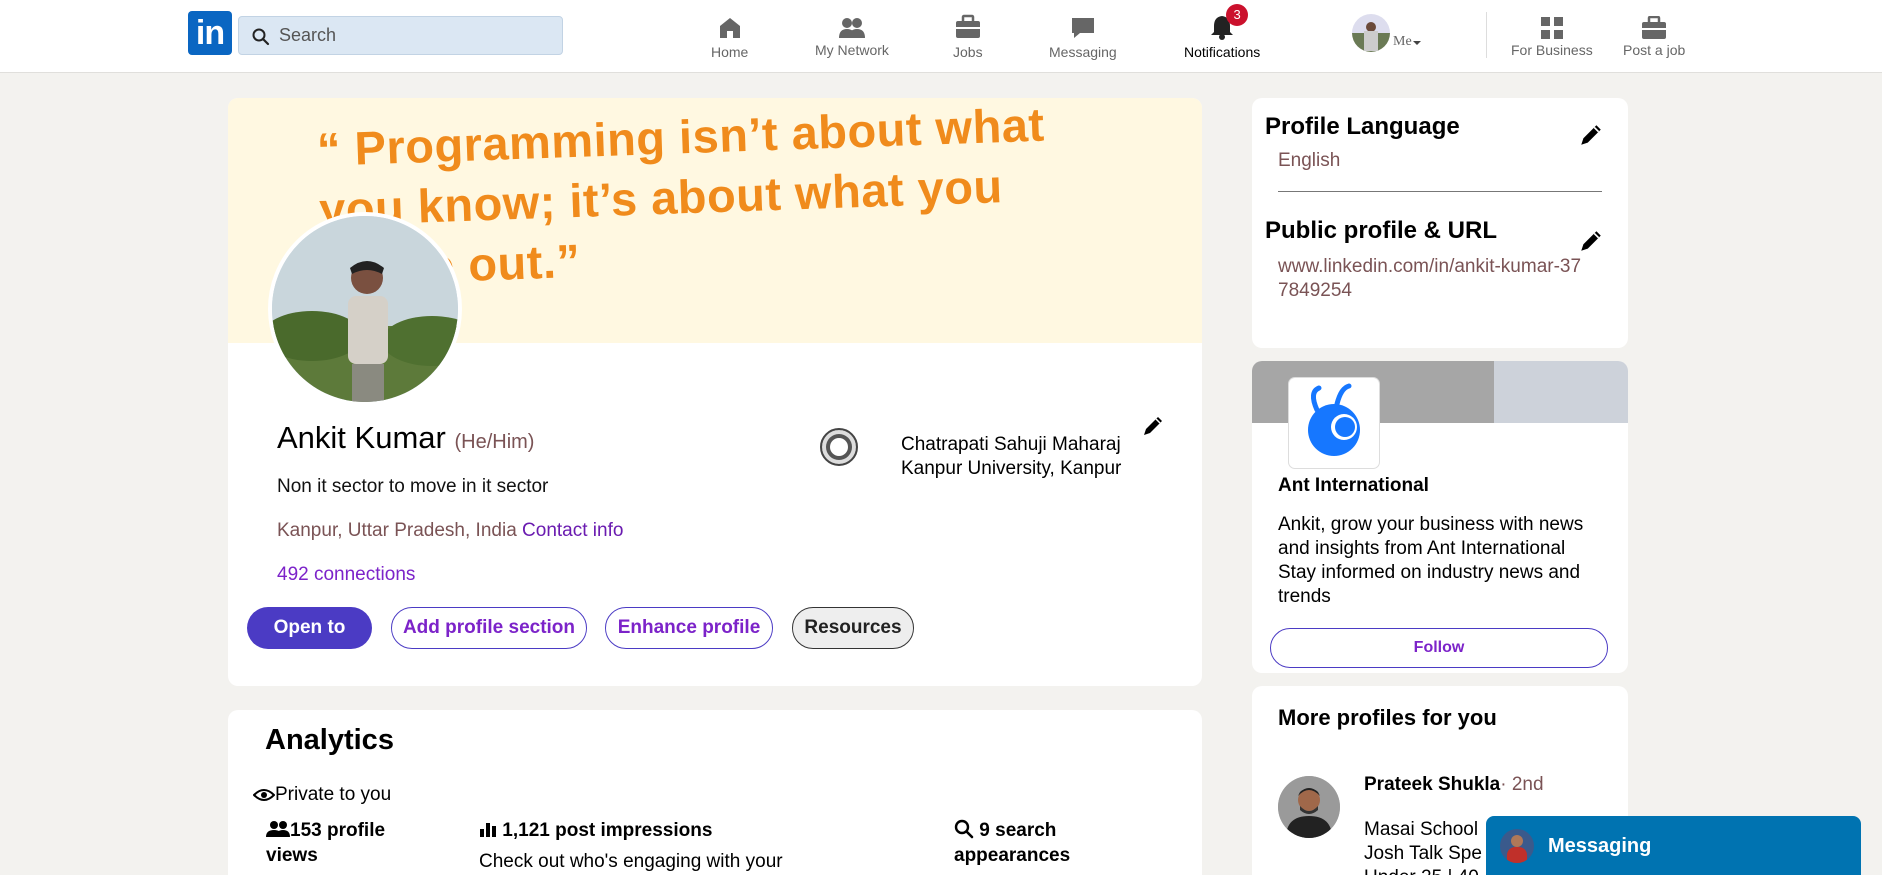 Image resolution: width=1882 pixels, height=875 pixels. Describe the element at coordinates (689, 628) in the screenshot. I see `enhance-profile-button: Enhance profile` at that location.